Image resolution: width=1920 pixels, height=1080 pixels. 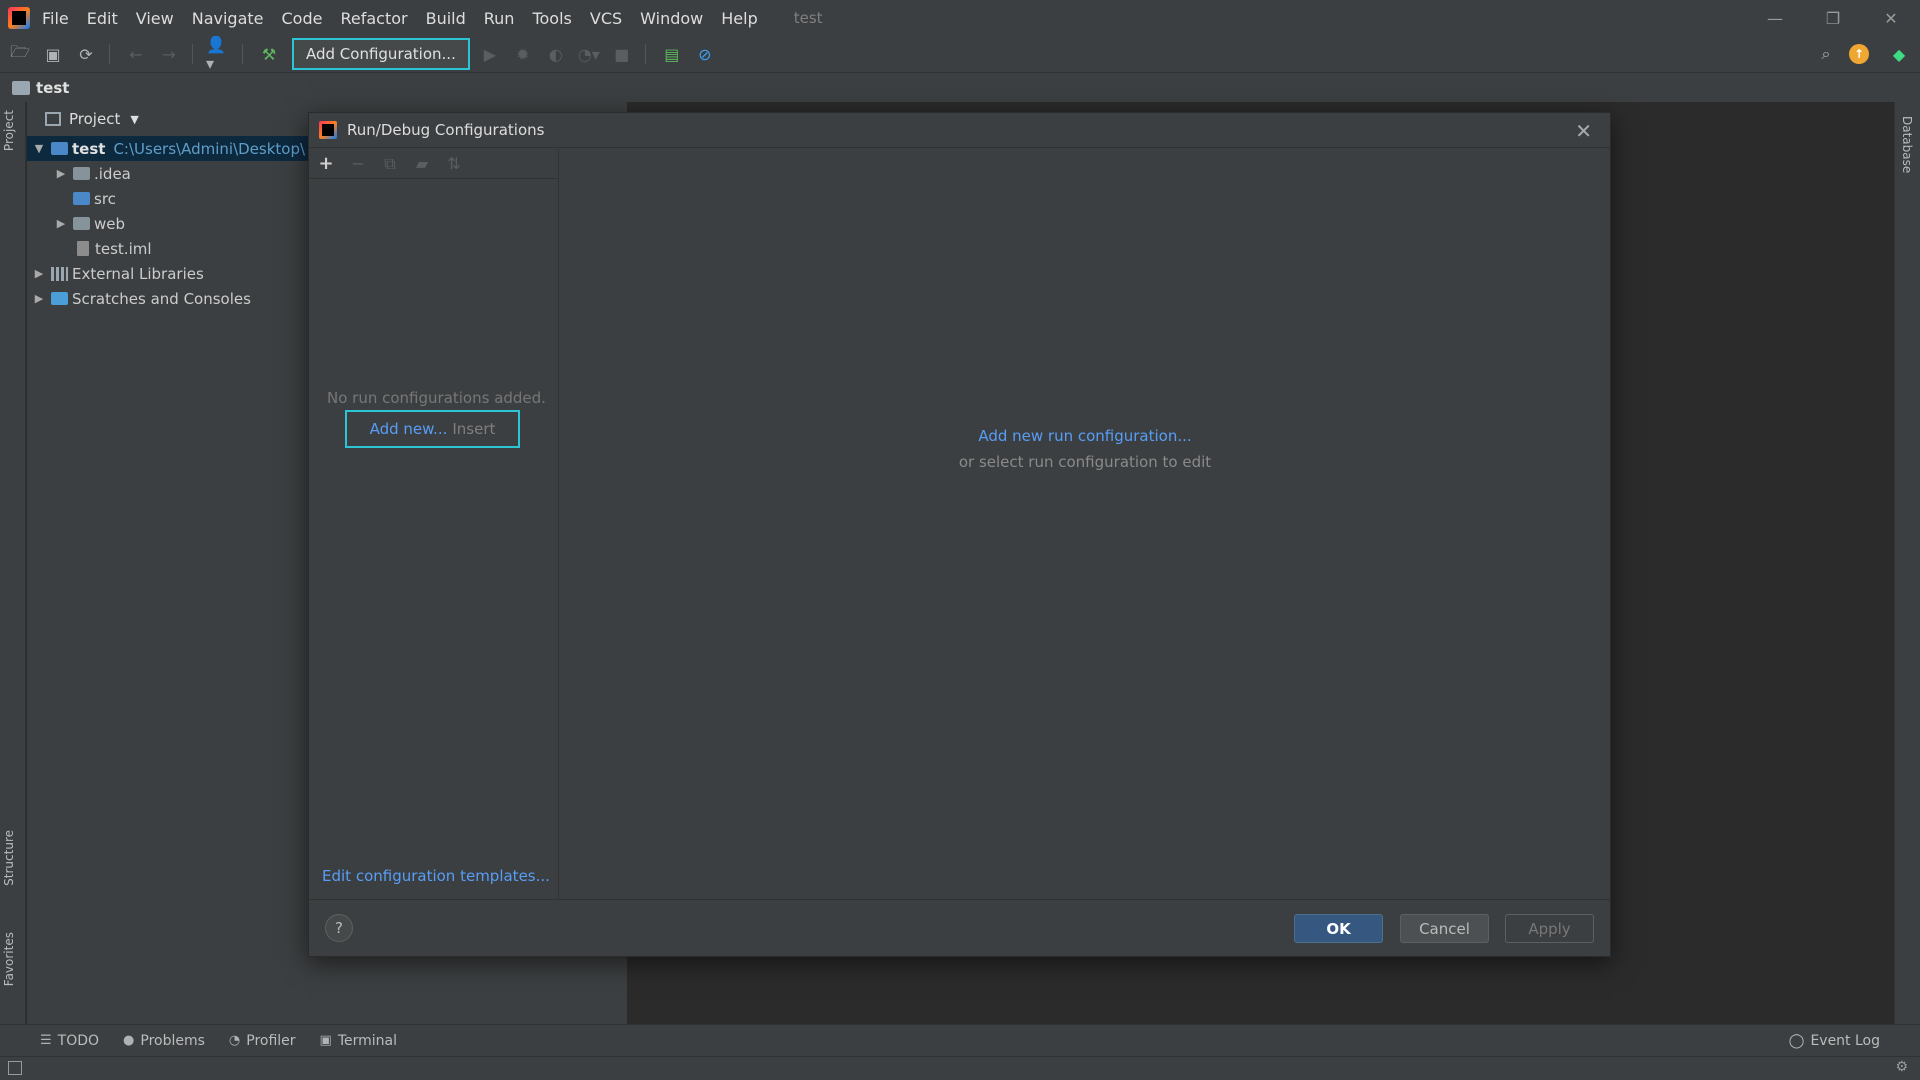 I want to click on menu-build: Build, so click(x=446, y=18).